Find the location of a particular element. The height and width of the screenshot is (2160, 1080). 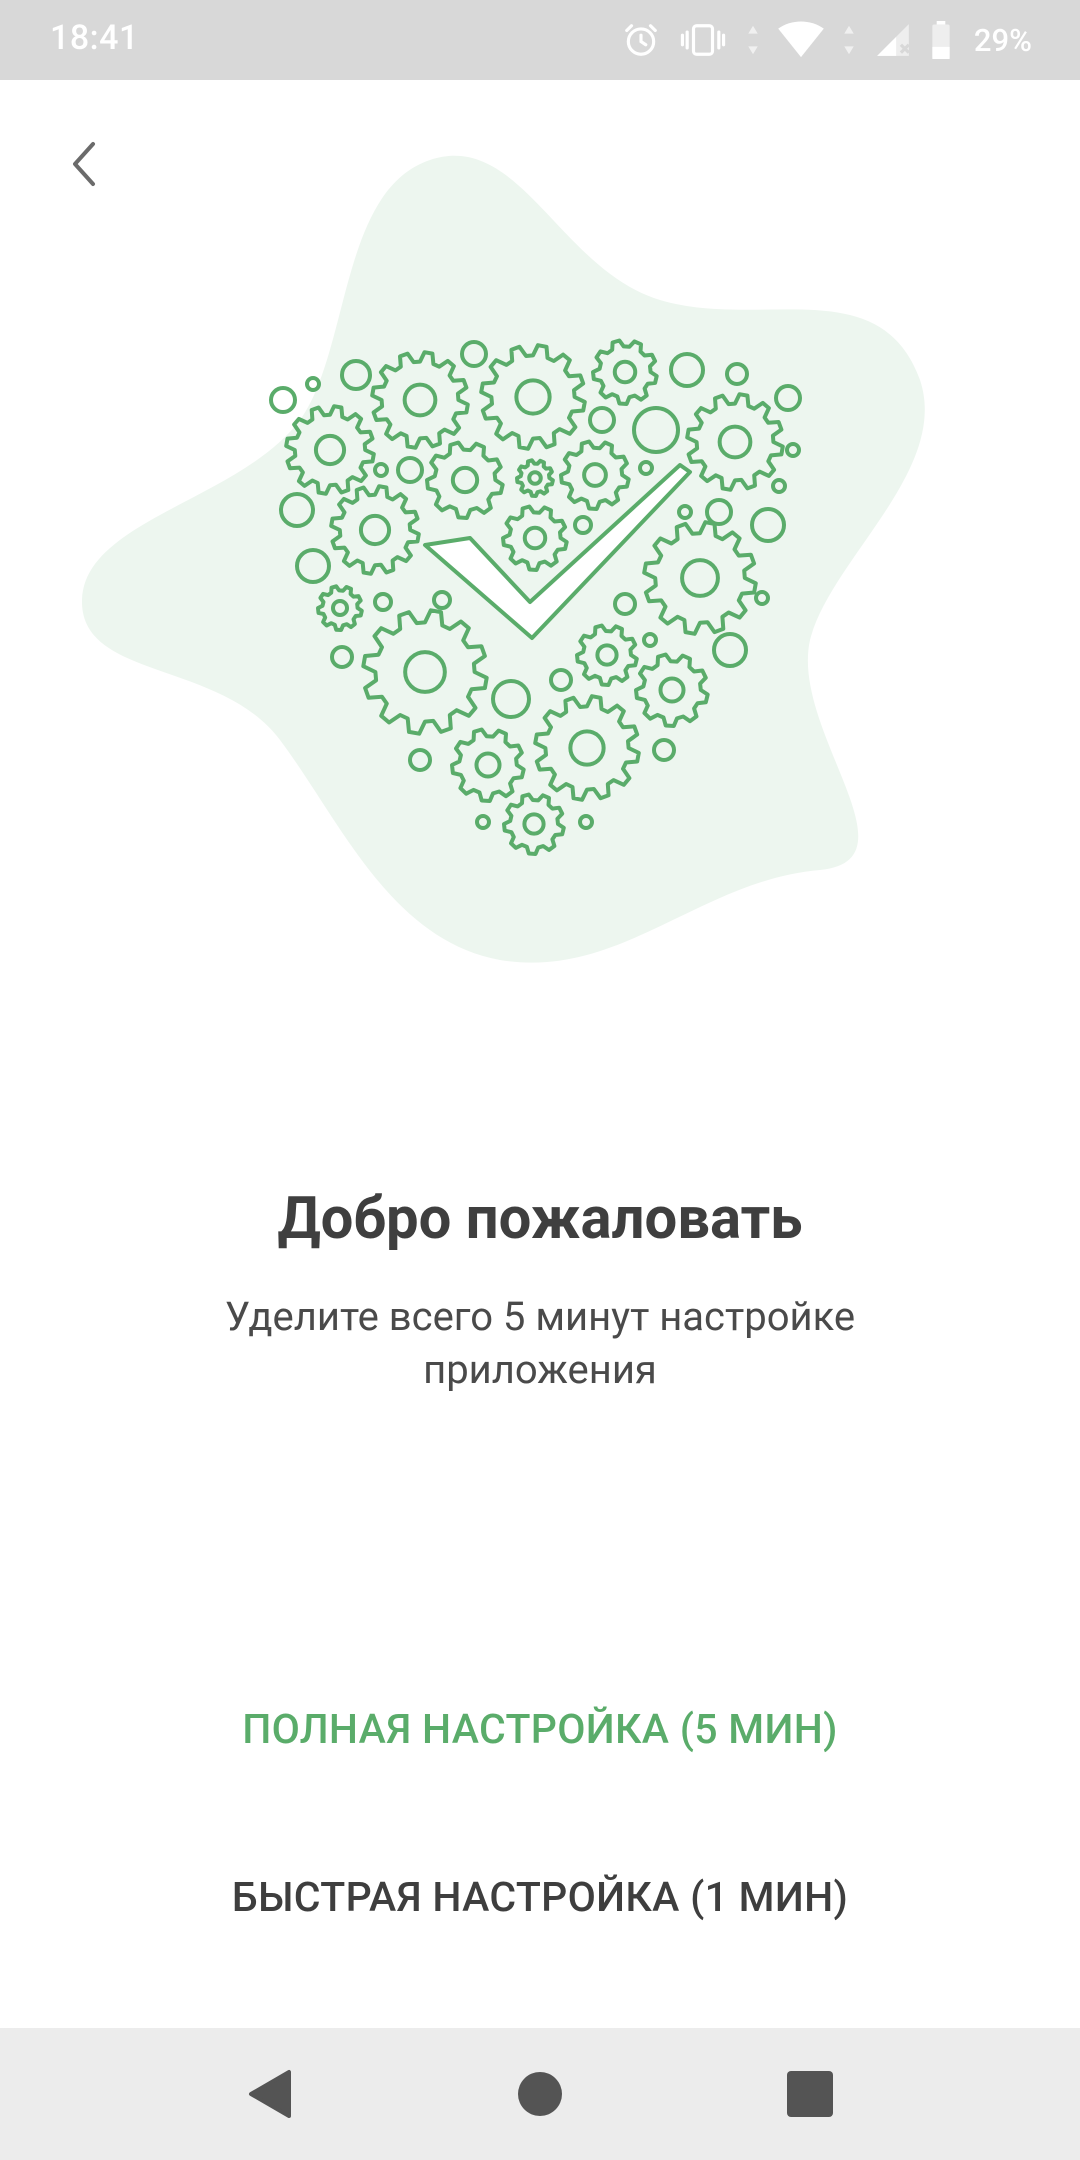

nav-back-button is located at coordinates (269, 2094).